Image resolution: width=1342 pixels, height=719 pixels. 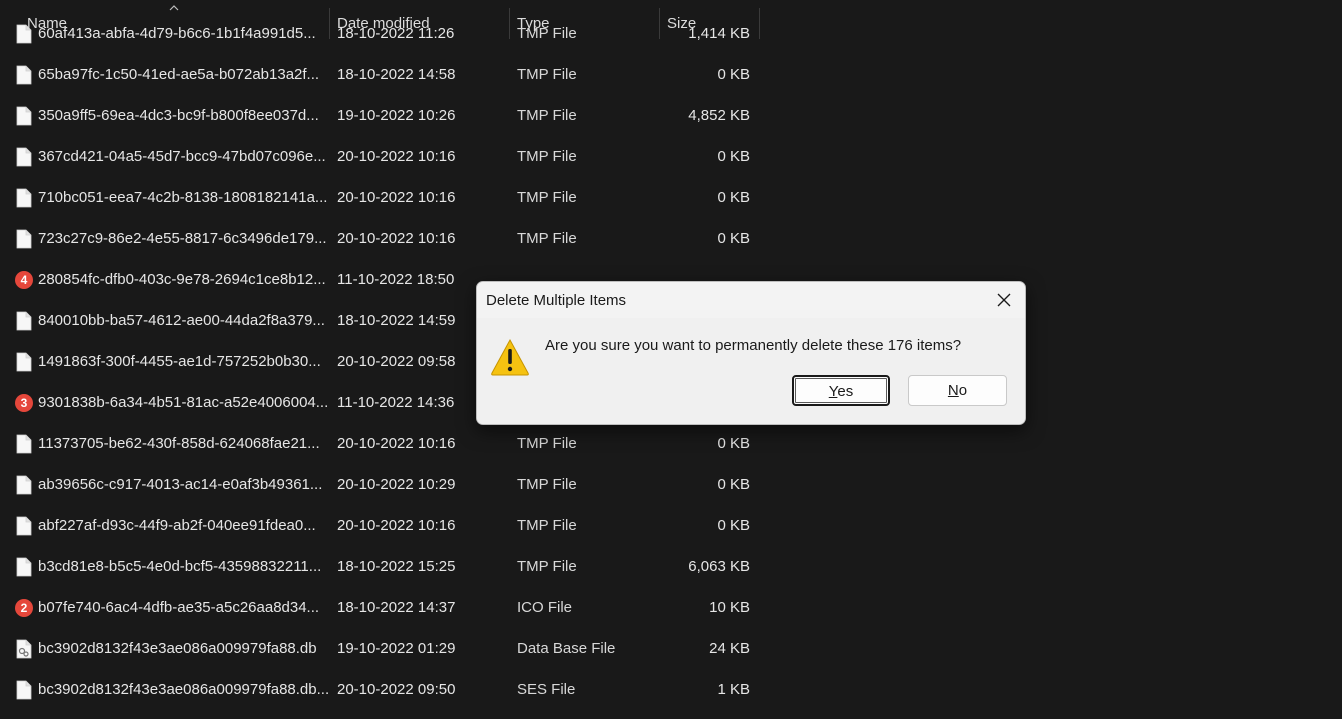 What do you see at coordinates (396, 74) in the screenshot?
I see `file-date: 18-10-2022 14:58` at bounding box center [396, 74].